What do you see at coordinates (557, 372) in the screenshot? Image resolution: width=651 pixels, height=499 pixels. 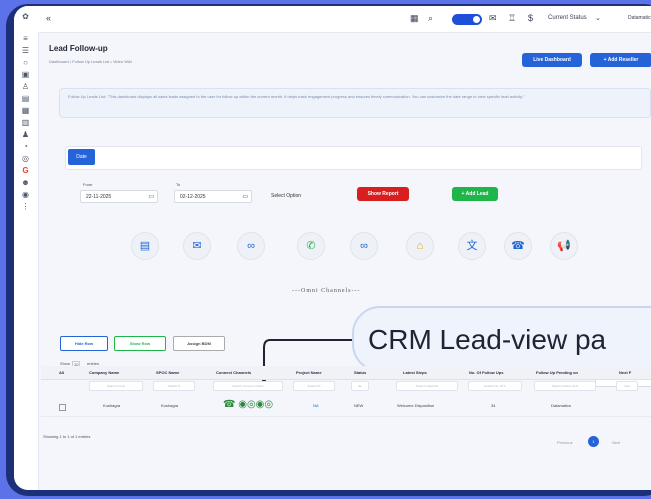 I see `header-pending: Follow Up Pending on` at bounding box center [557, 372].